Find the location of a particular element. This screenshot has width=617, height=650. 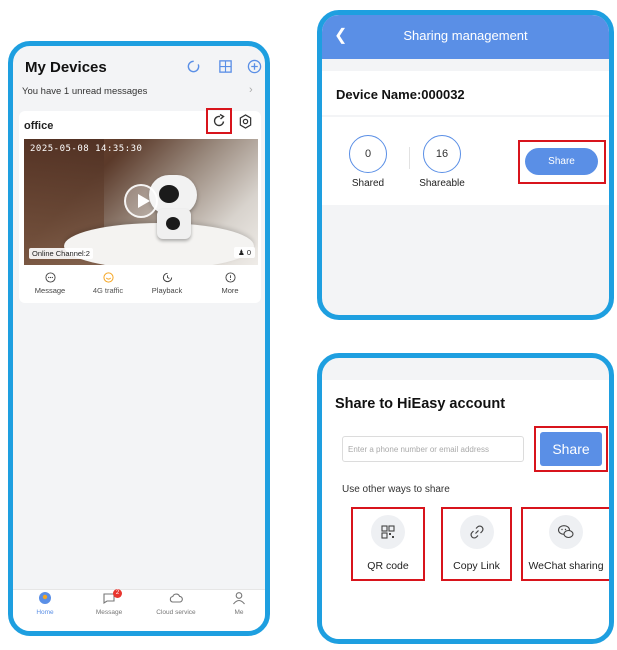

cloud-icon is located at coordinates (176, 598).